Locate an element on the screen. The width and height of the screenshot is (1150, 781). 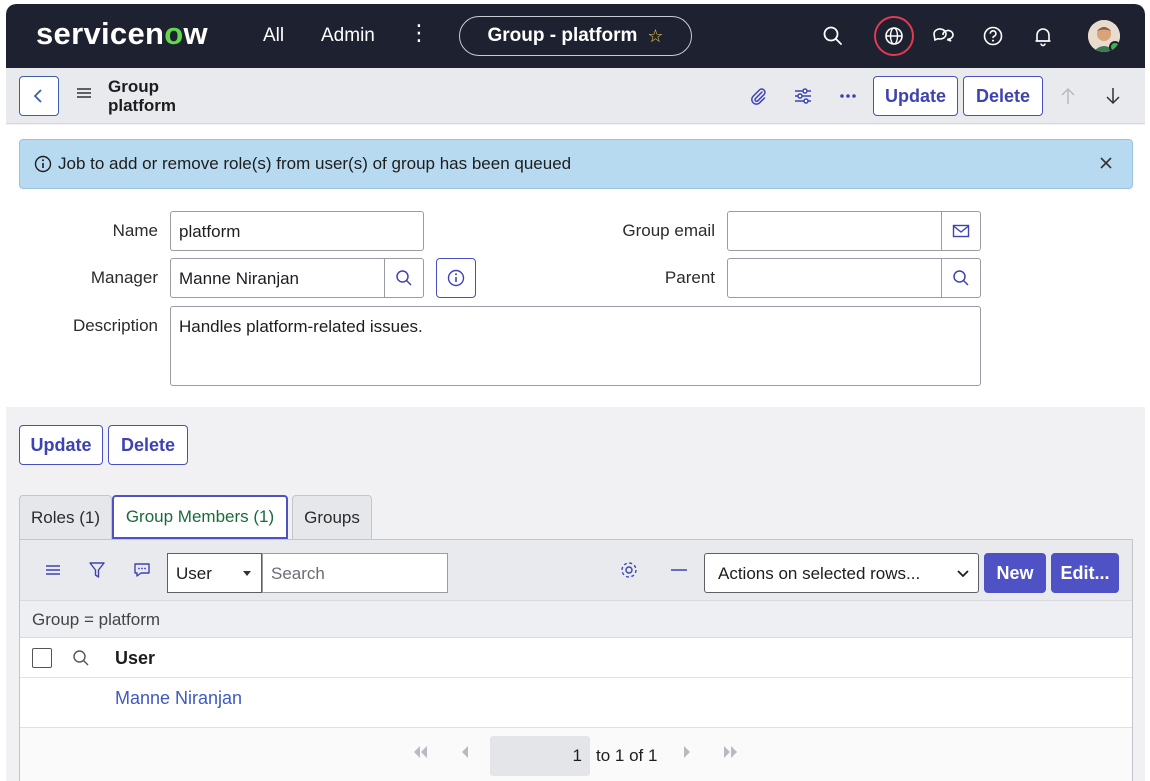
last-page-icon is located at coordinates (731, 753).